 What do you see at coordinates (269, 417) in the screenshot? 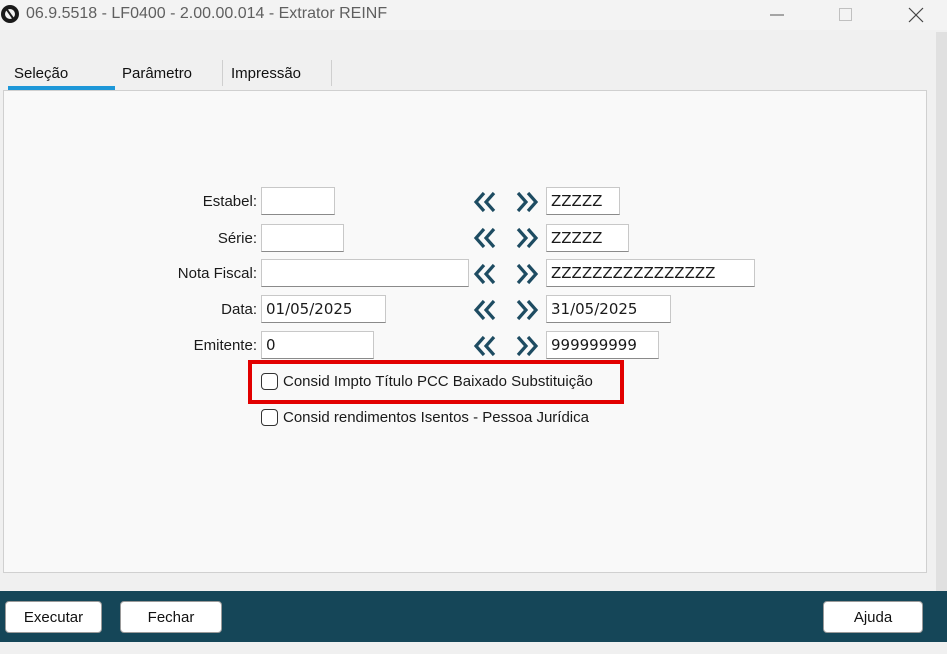
I see `consid-rendimentos-isentos-checkbox` at bounding box center [269, 417].